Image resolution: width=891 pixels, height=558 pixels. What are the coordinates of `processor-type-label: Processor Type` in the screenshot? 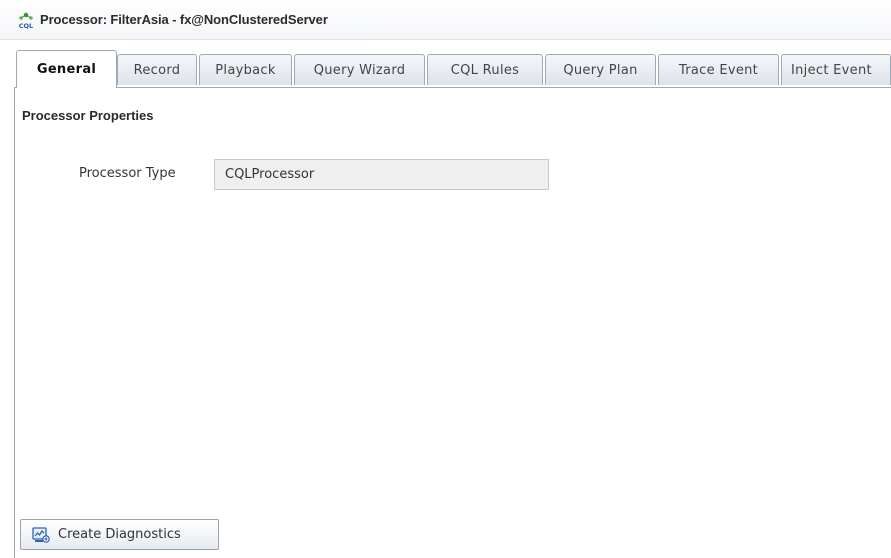 It's located at (127, 173).